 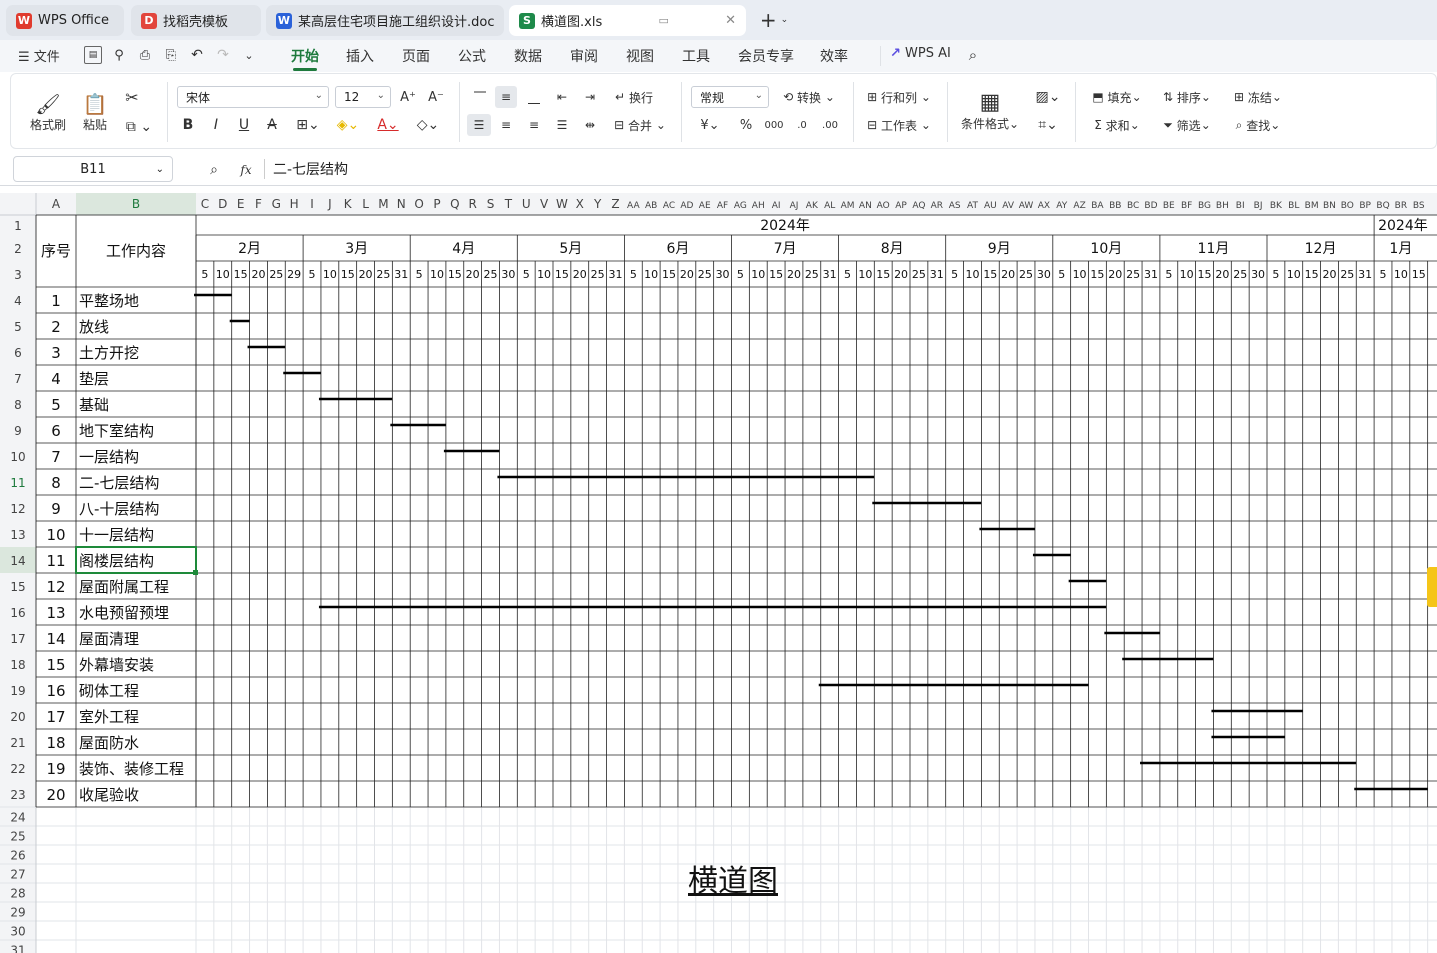 I want to click on align-left-icon: ☰, so click(x=479, y=125).